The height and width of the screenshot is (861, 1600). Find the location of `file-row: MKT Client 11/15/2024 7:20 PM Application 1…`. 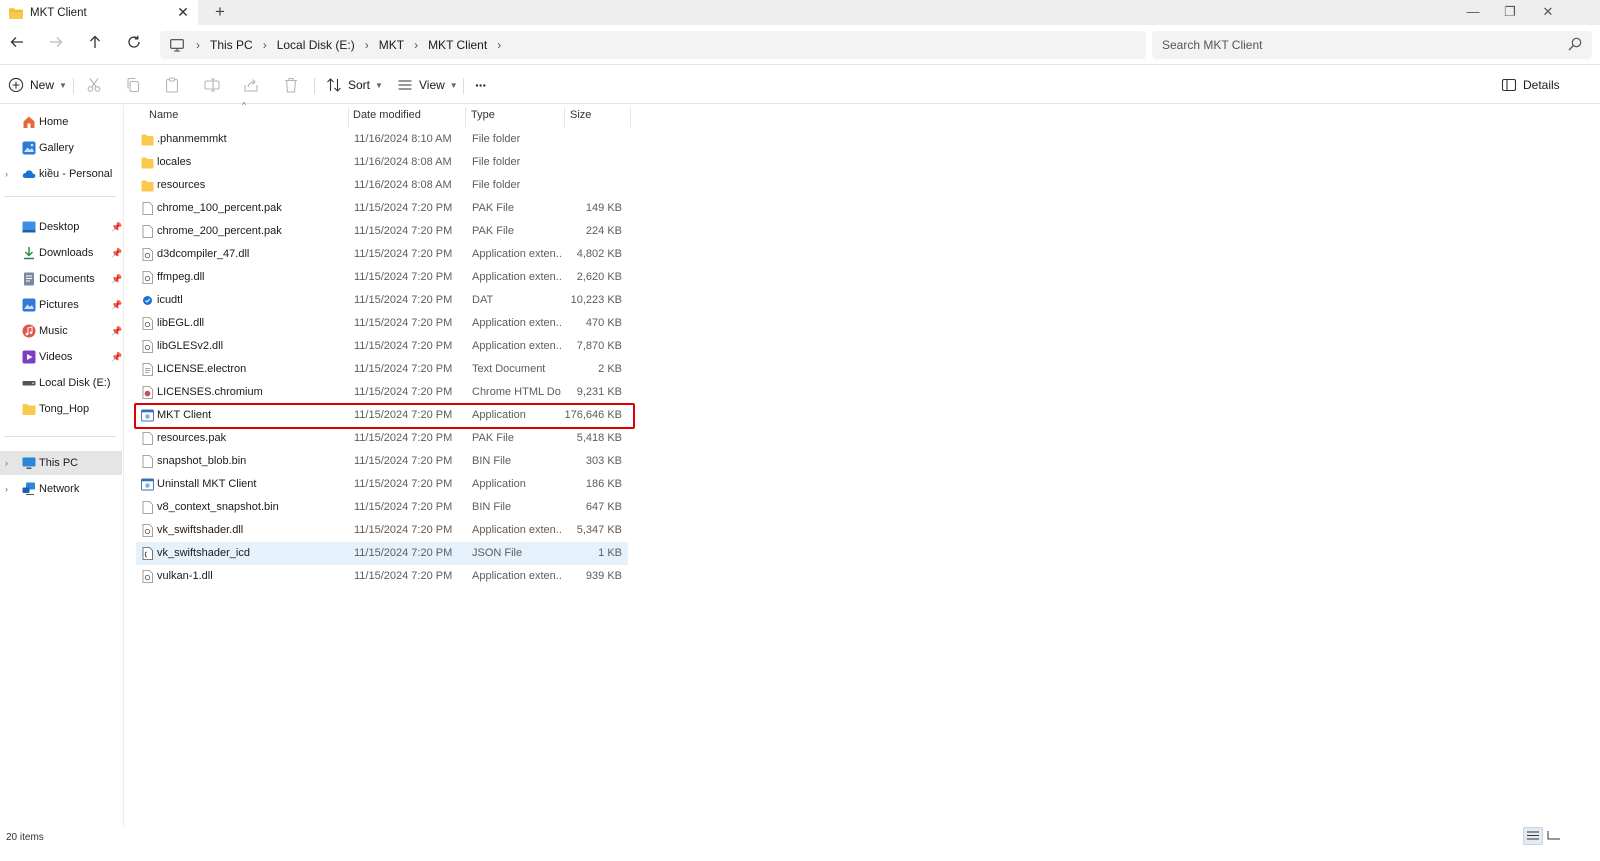

file-row: MKT Client 11/15/2024 7:20 PM Application 1… is located at coordinates (382, 415).